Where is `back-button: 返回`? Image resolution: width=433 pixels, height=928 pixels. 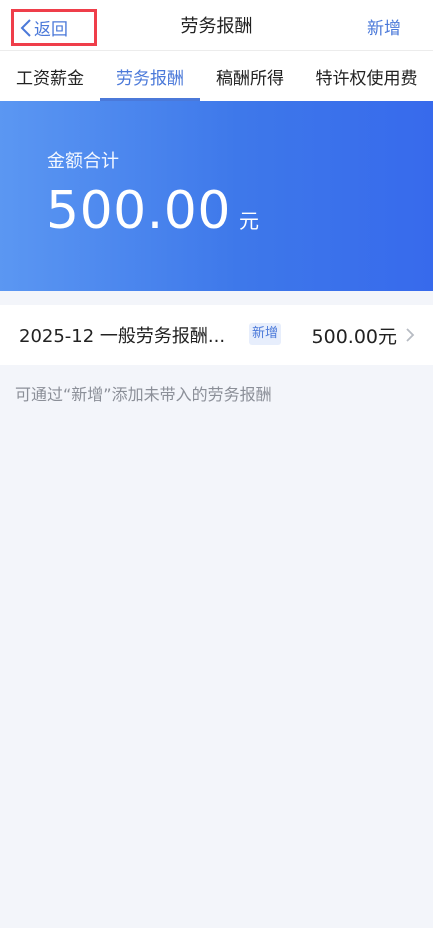
back-button: 返回 is located at coordinates (54, 27).